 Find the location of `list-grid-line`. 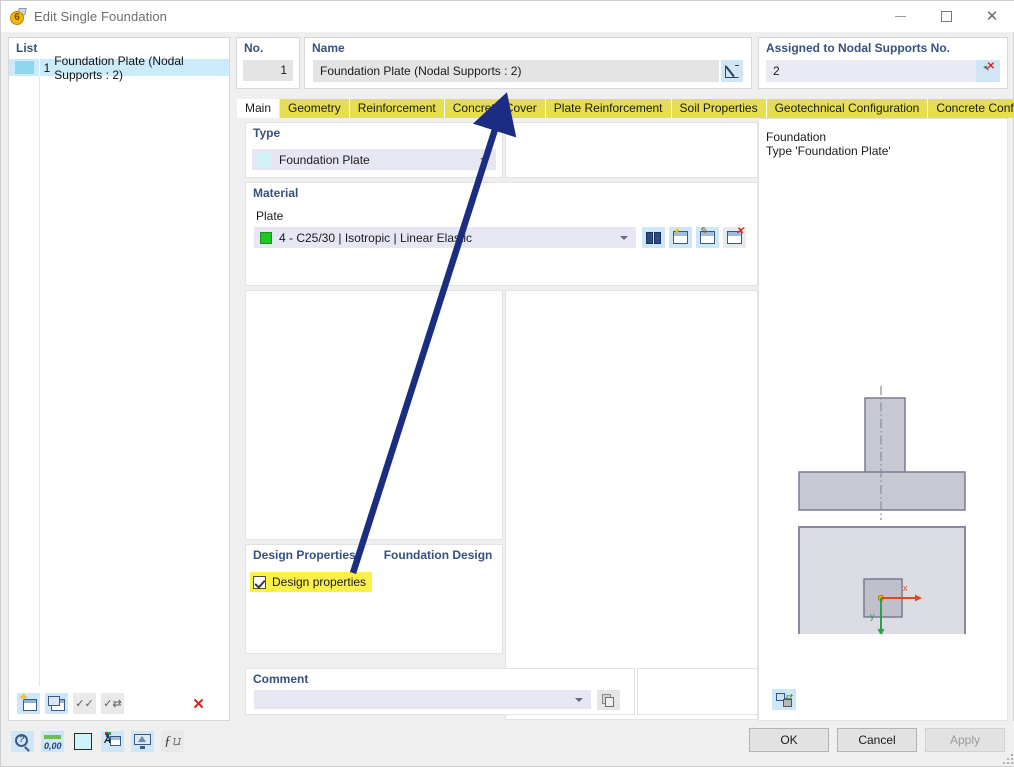

list-grid-line is located at coordinates (39, 381).